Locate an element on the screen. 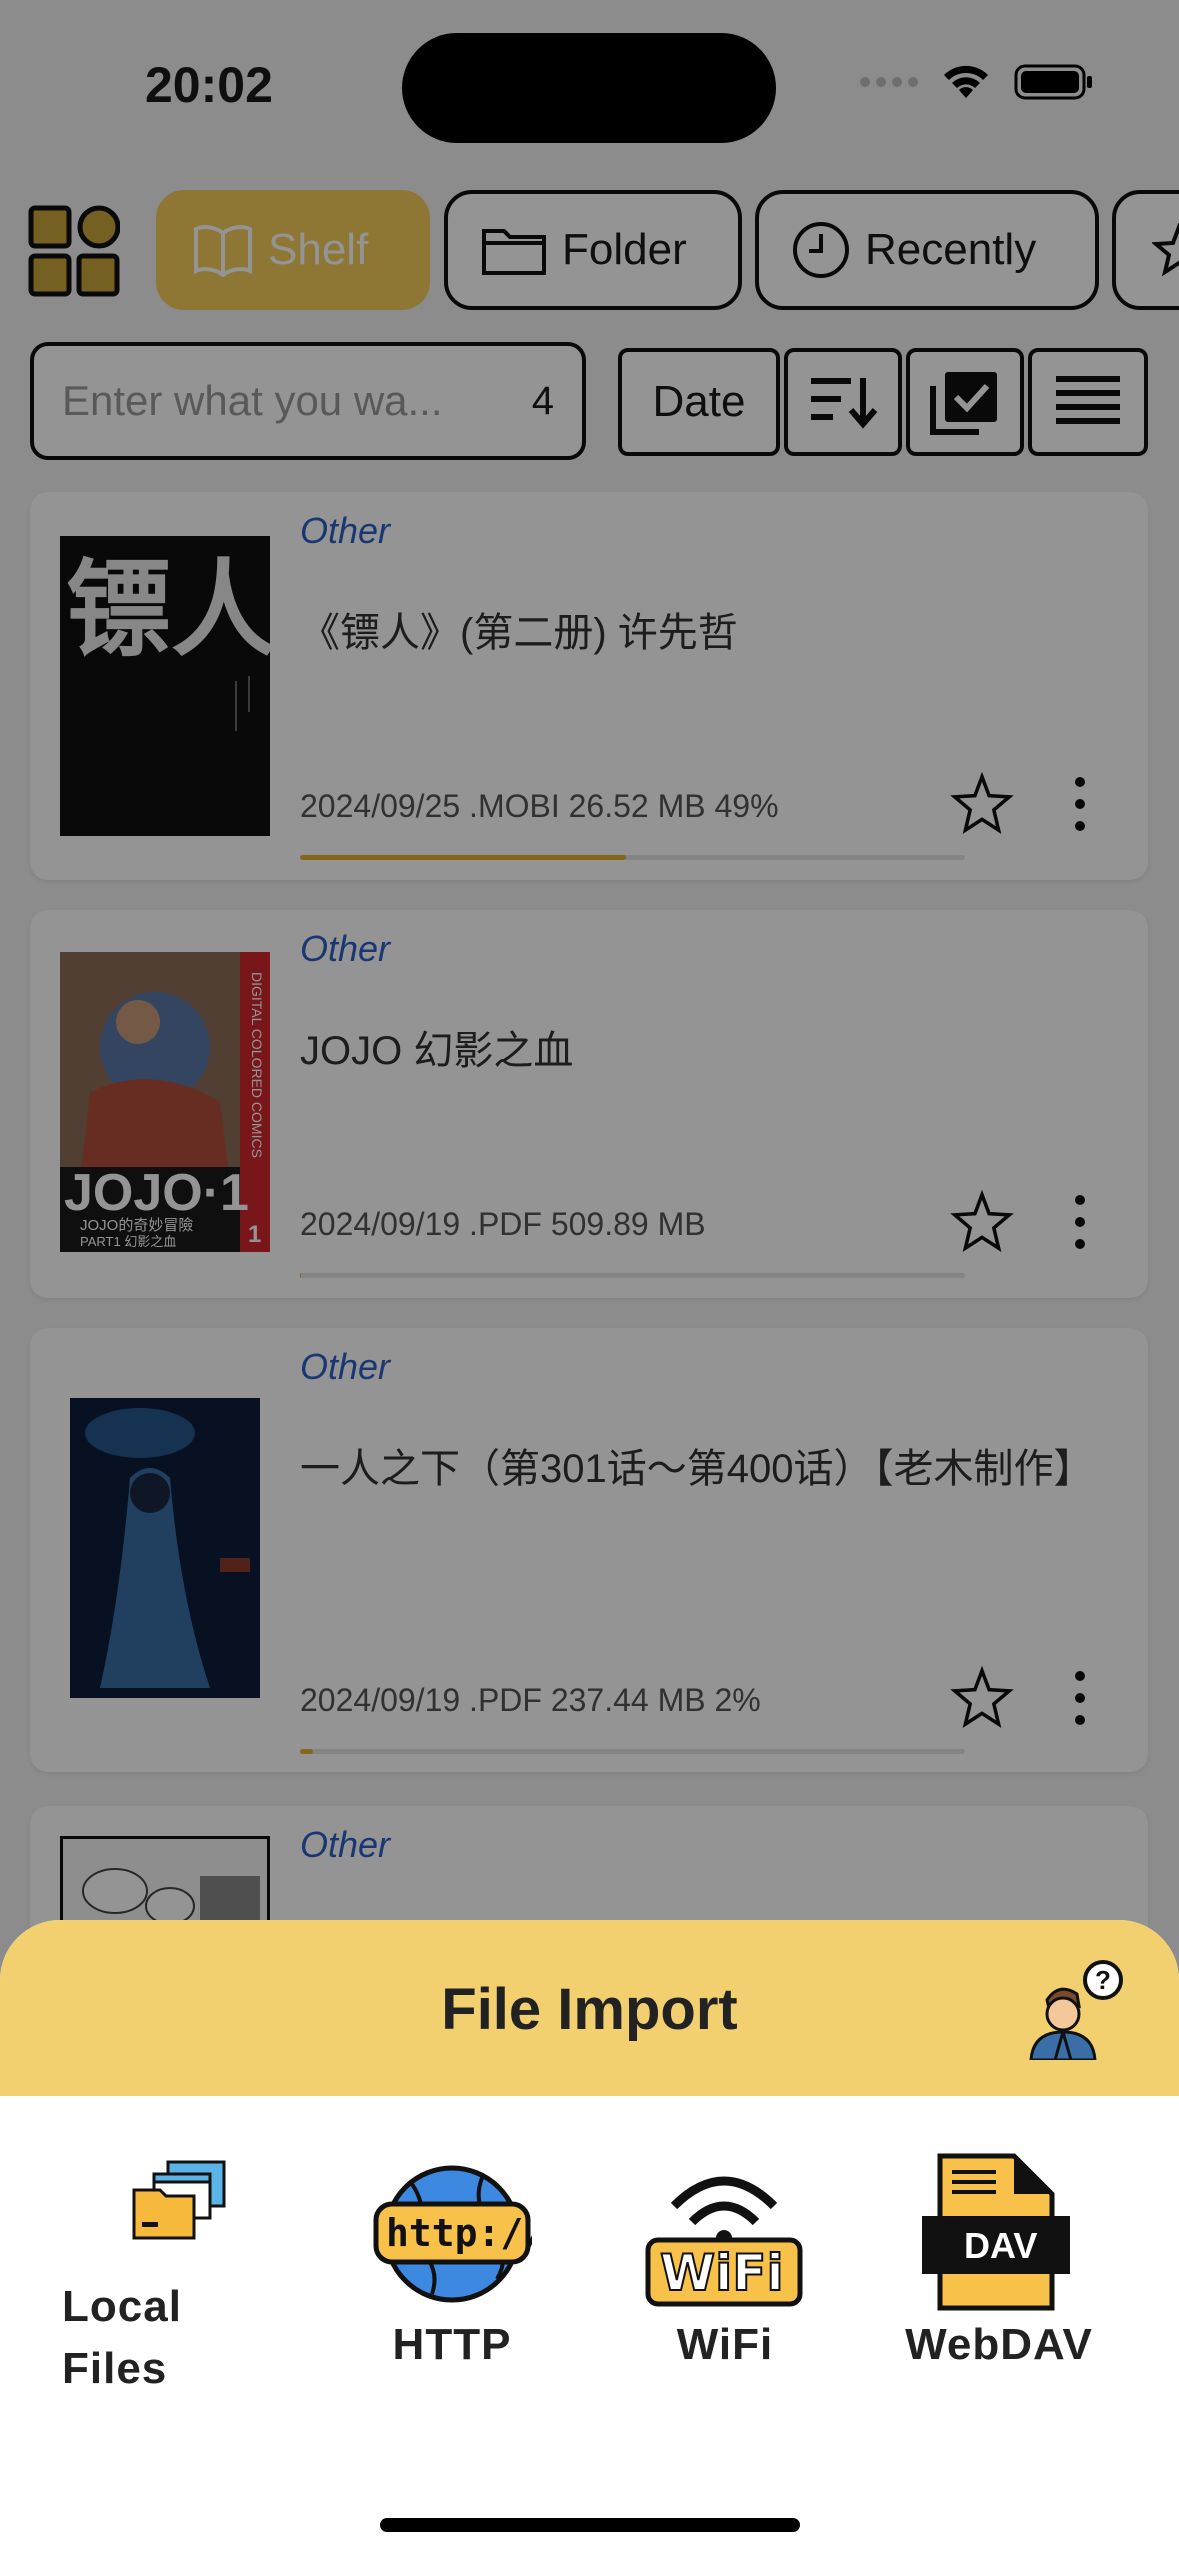  dav-badge-text: DAV is located at coordinates (1000, 2245).